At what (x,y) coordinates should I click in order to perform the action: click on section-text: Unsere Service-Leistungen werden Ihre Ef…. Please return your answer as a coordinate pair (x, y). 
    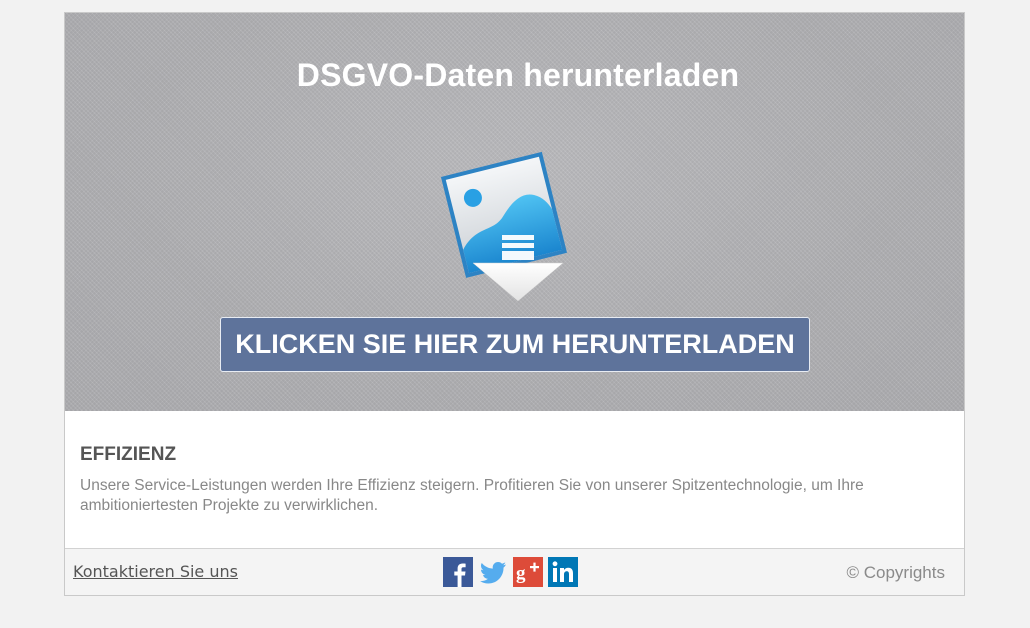
    Looking at the image, I should click on (472, 495).